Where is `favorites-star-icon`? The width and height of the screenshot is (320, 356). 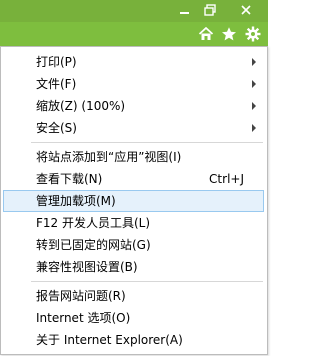
favorites-star-icon is located at coordinates (229, 34).